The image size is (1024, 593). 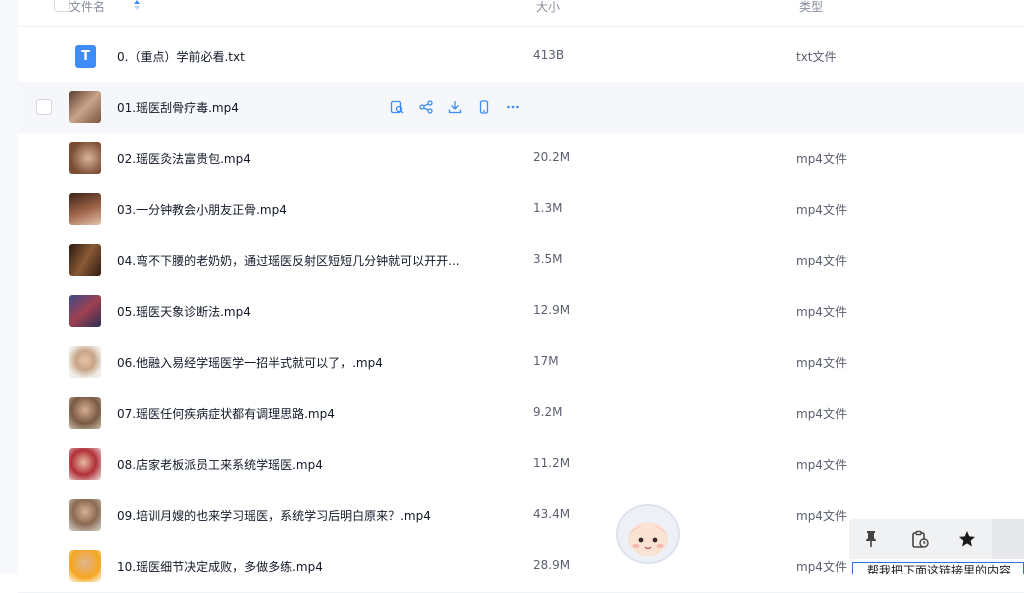 I want to click on select-all-checkbox, so click(x=62, y=6).